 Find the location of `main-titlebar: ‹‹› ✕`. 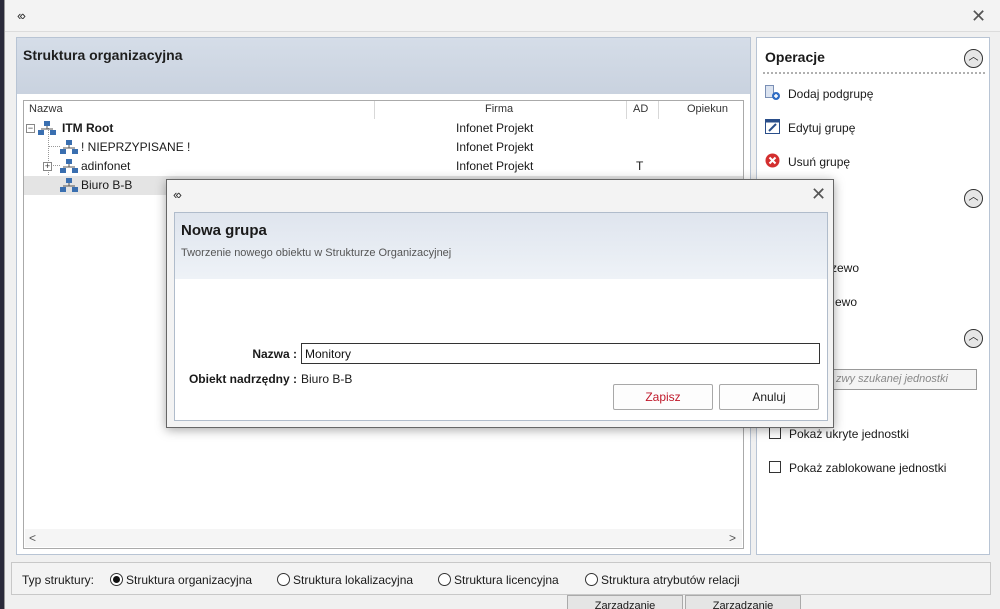

main-titlebar: ‹‹› ✕ is located at coordinates (502, 16).